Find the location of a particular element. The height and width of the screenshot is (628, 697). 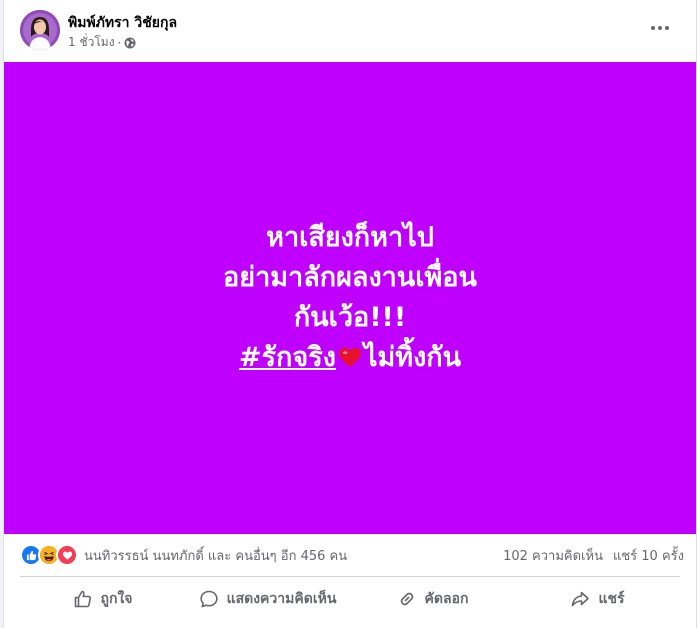

share-button: แชร์ is located at coordinates (597, 599).